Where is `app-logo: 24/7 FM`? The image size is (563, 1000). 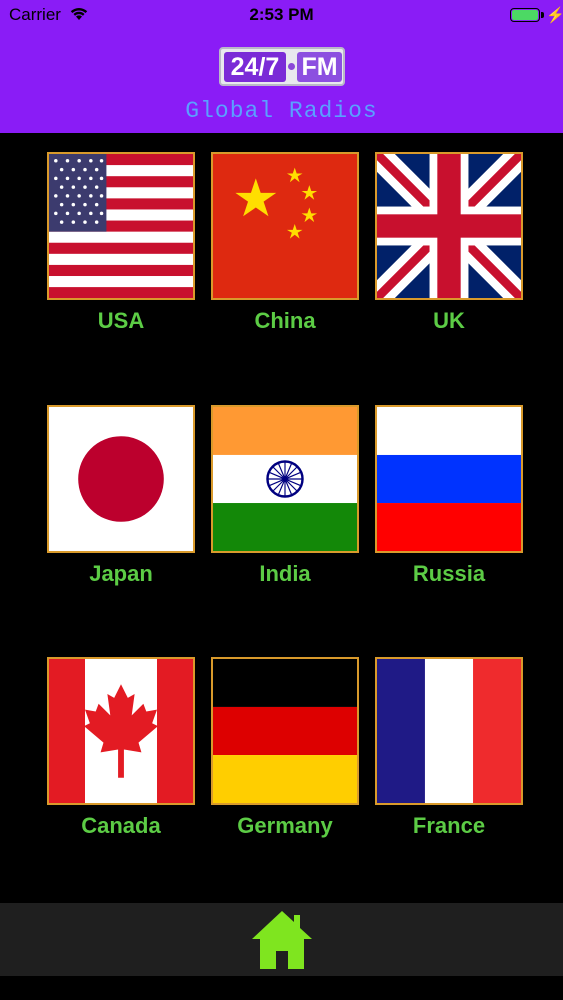
app-logo: 24/7 FM is located at coordinates (282, 66).